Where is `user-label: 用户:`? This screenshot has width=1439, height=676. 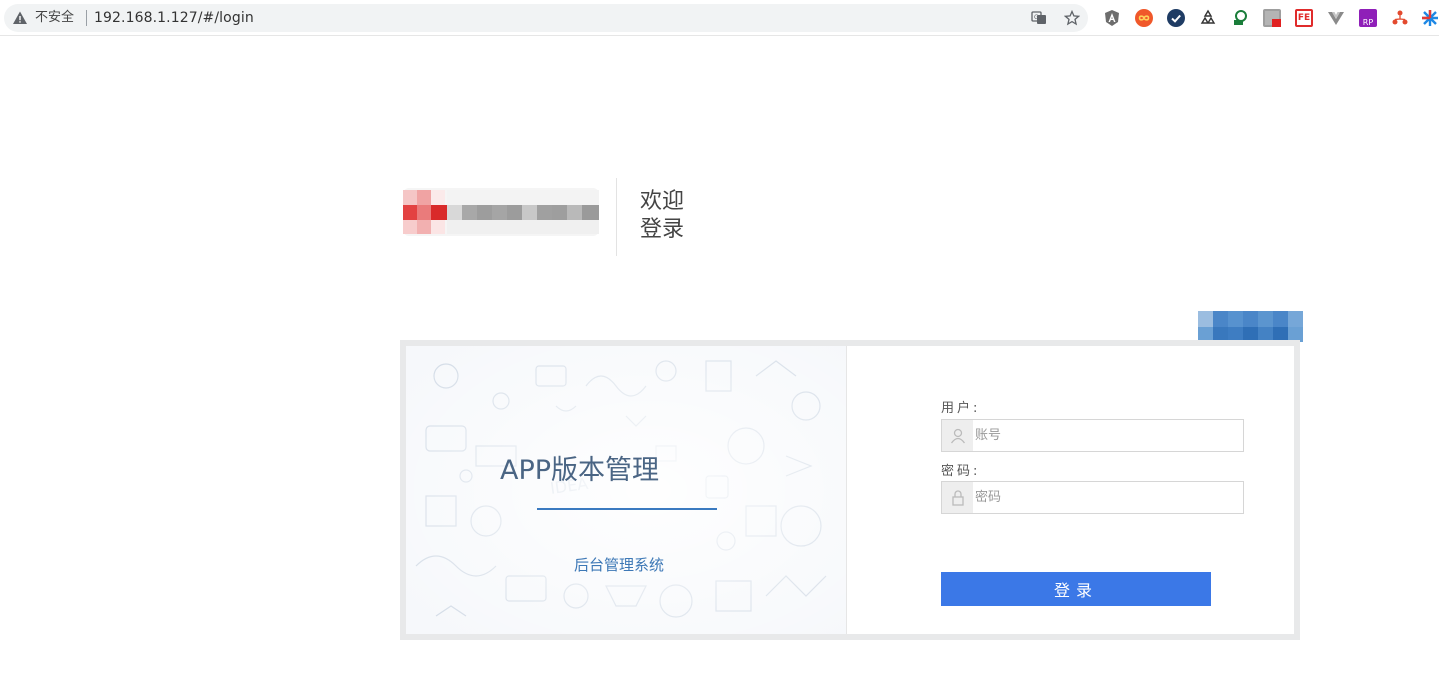
user-label: 用户: is located at coordinates (961, 408).